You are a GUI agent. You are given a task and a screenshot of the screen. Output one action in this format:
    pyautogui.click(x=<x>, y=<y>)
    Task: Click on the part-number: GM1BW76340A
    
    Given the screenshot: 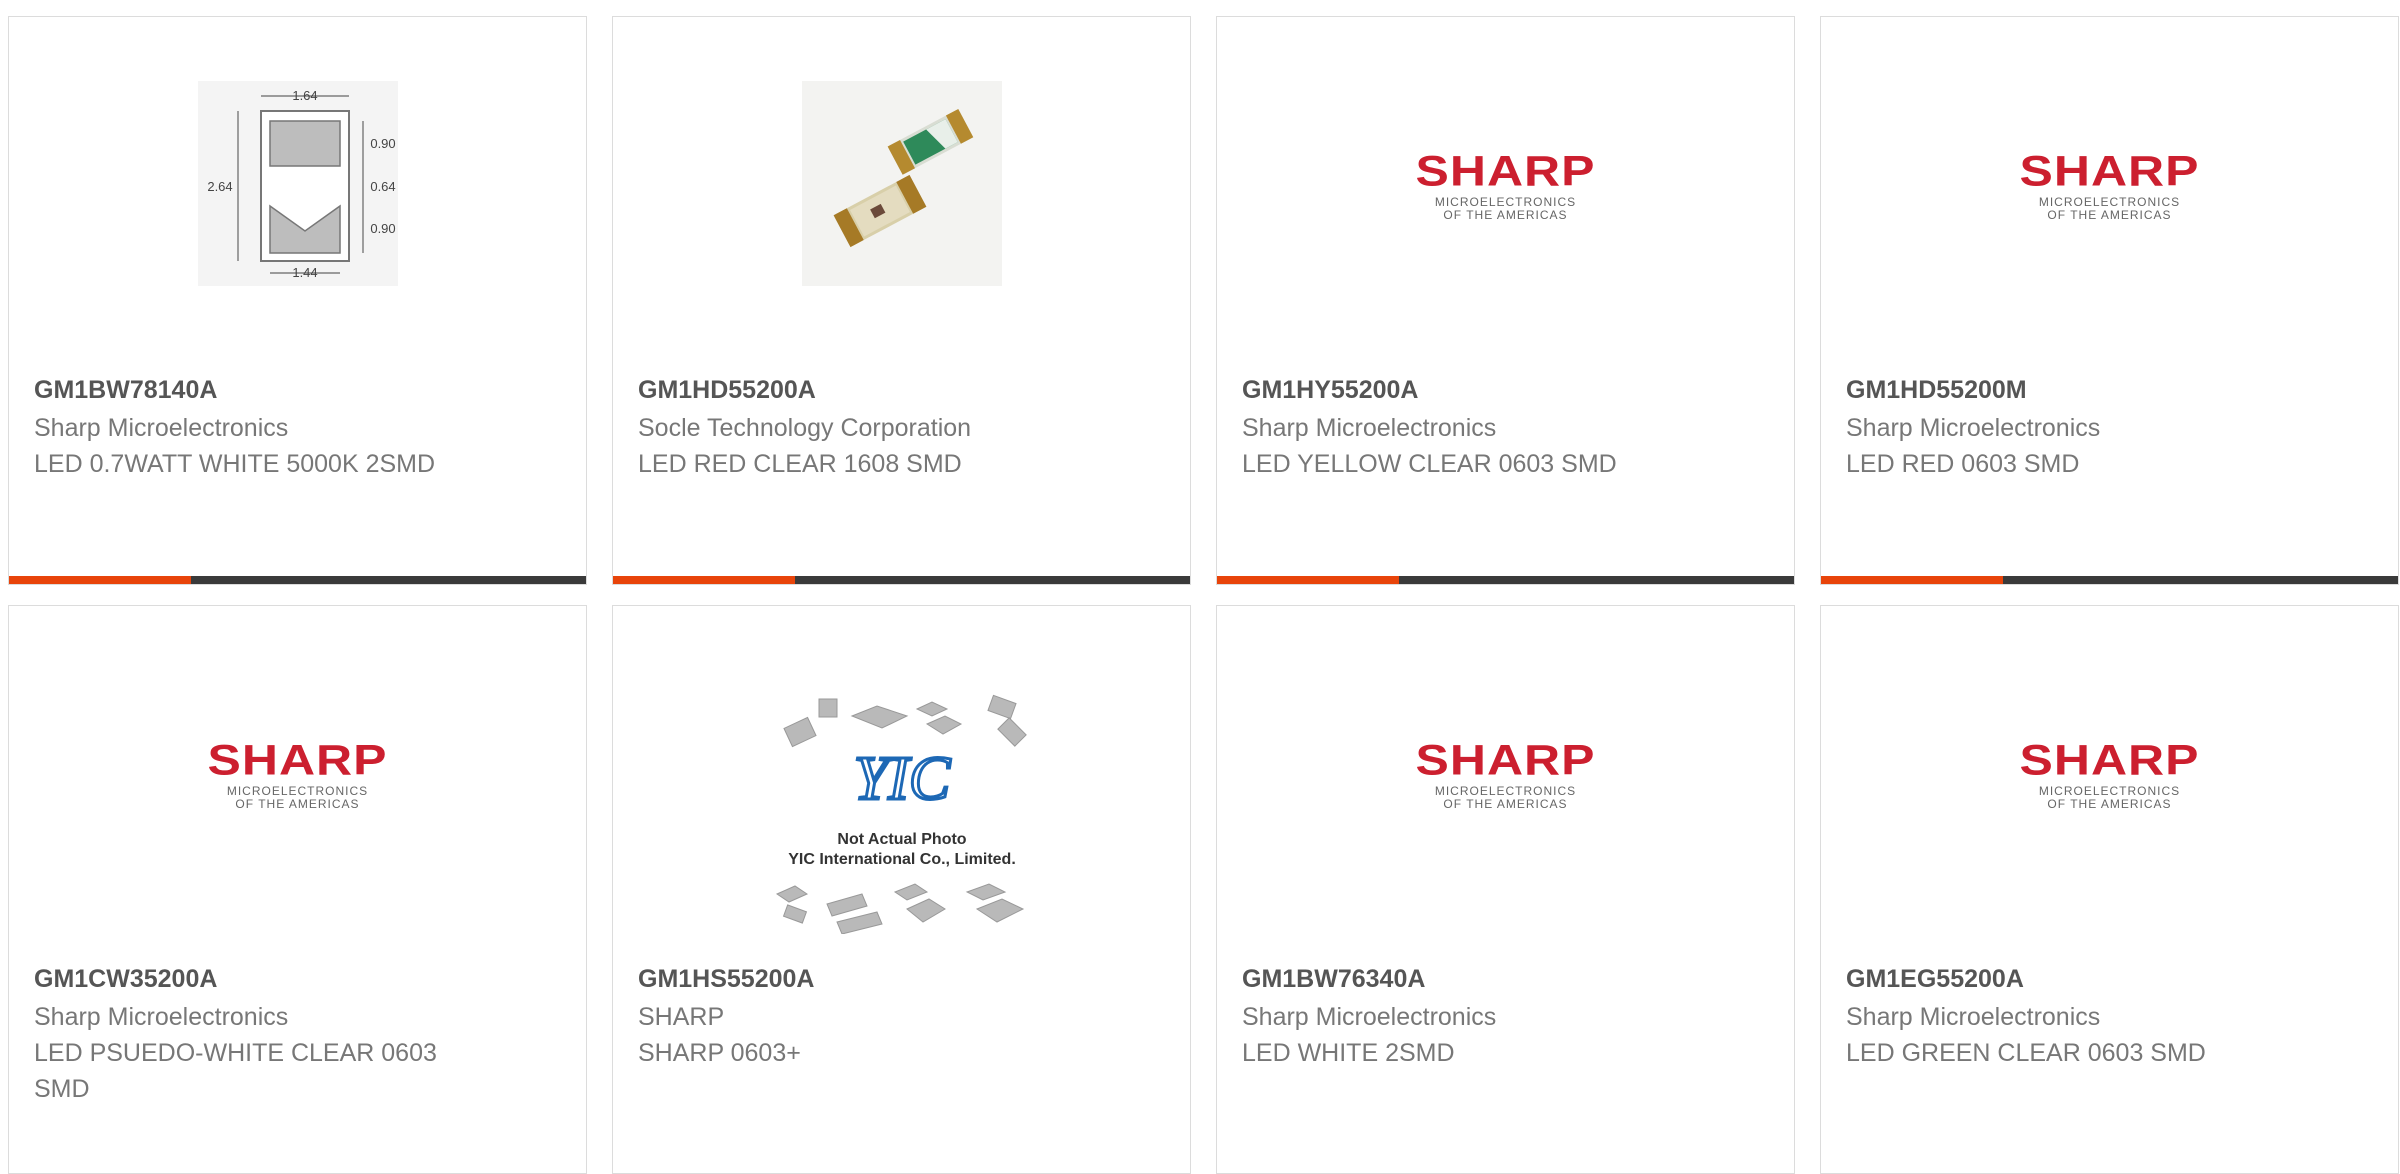 What is the action you would take?
    pyautogui.click(x=1333, y=979)
    